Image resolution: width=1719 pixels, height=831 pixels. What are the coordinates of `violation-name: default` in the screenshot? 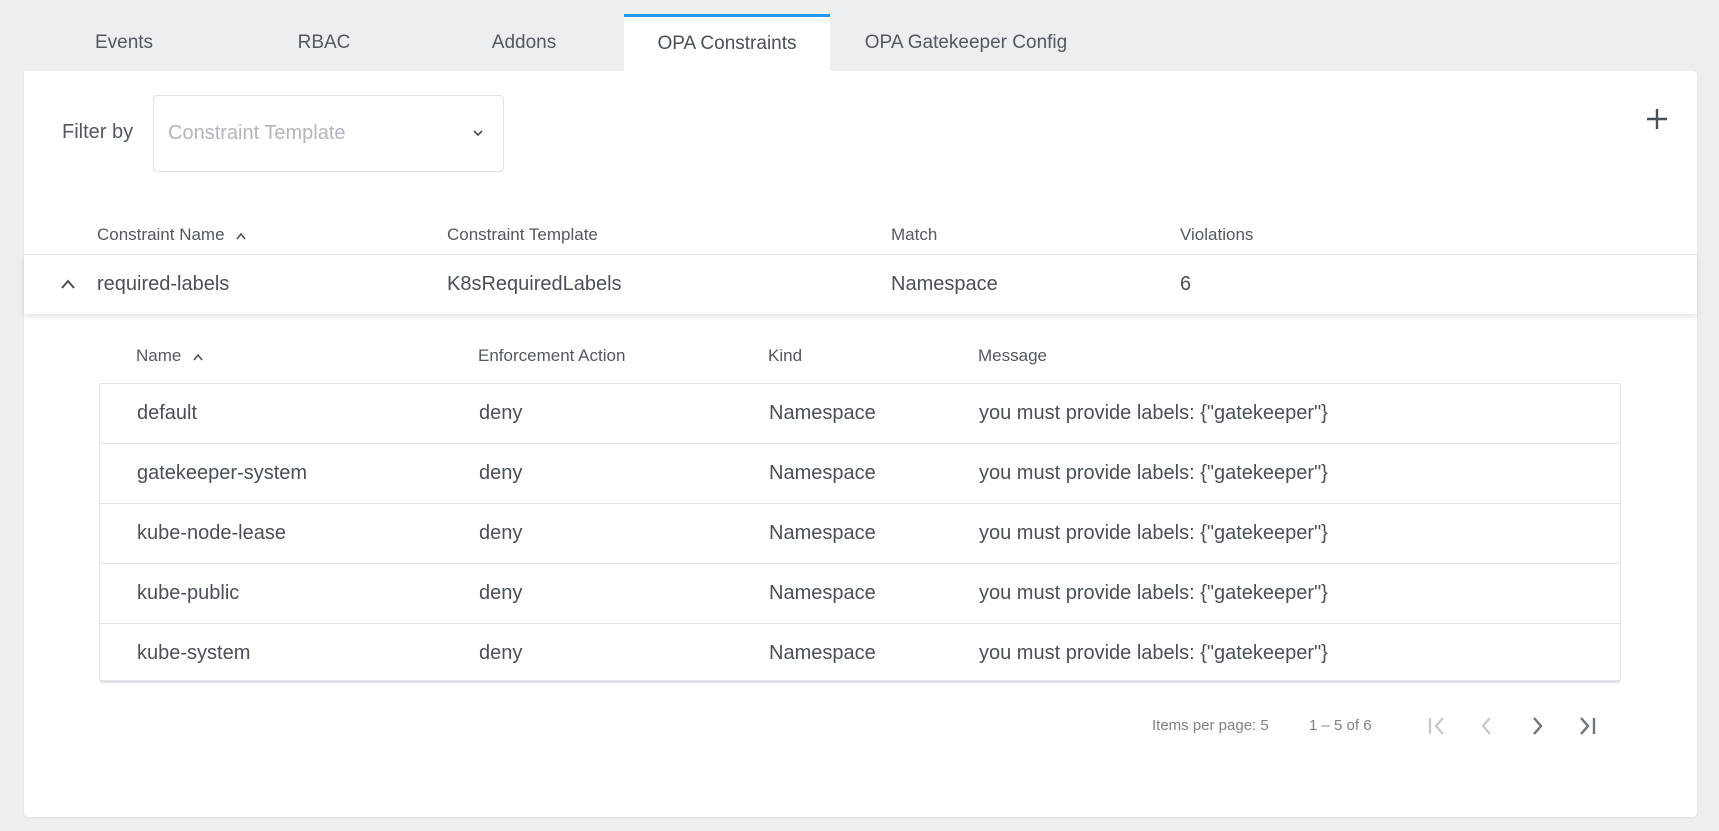 It's located at (167, 413).